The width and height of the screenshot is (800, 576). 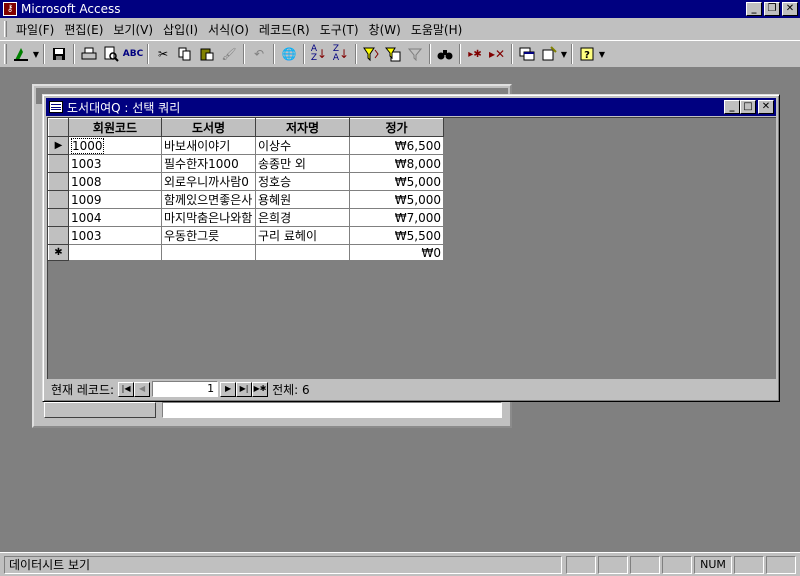 I want to click on sort-ascending-icon: A Z ↓, so click(x=319, y=54).